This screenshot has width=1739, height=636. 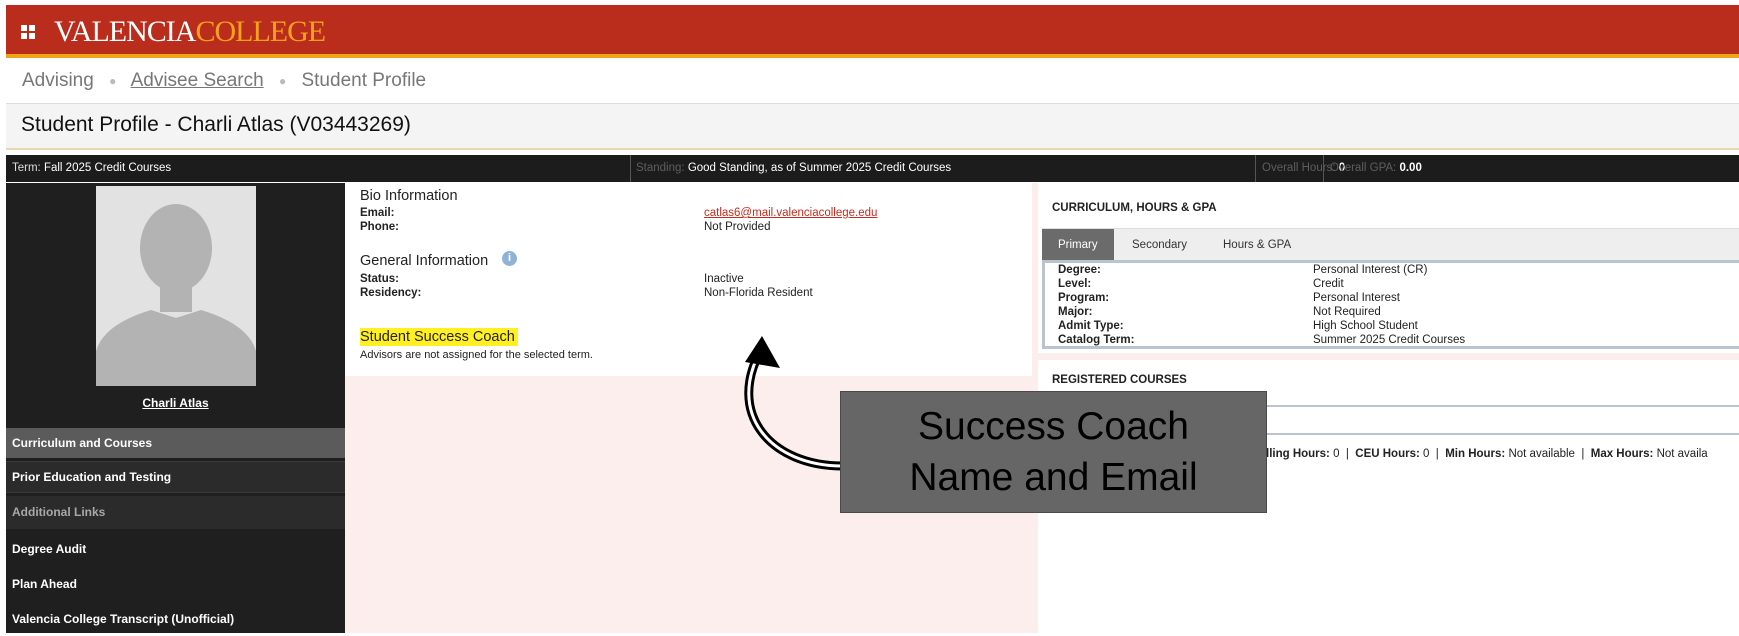 I want to click on student-name-link: Charli Atlas, so click(x=175, y=403).